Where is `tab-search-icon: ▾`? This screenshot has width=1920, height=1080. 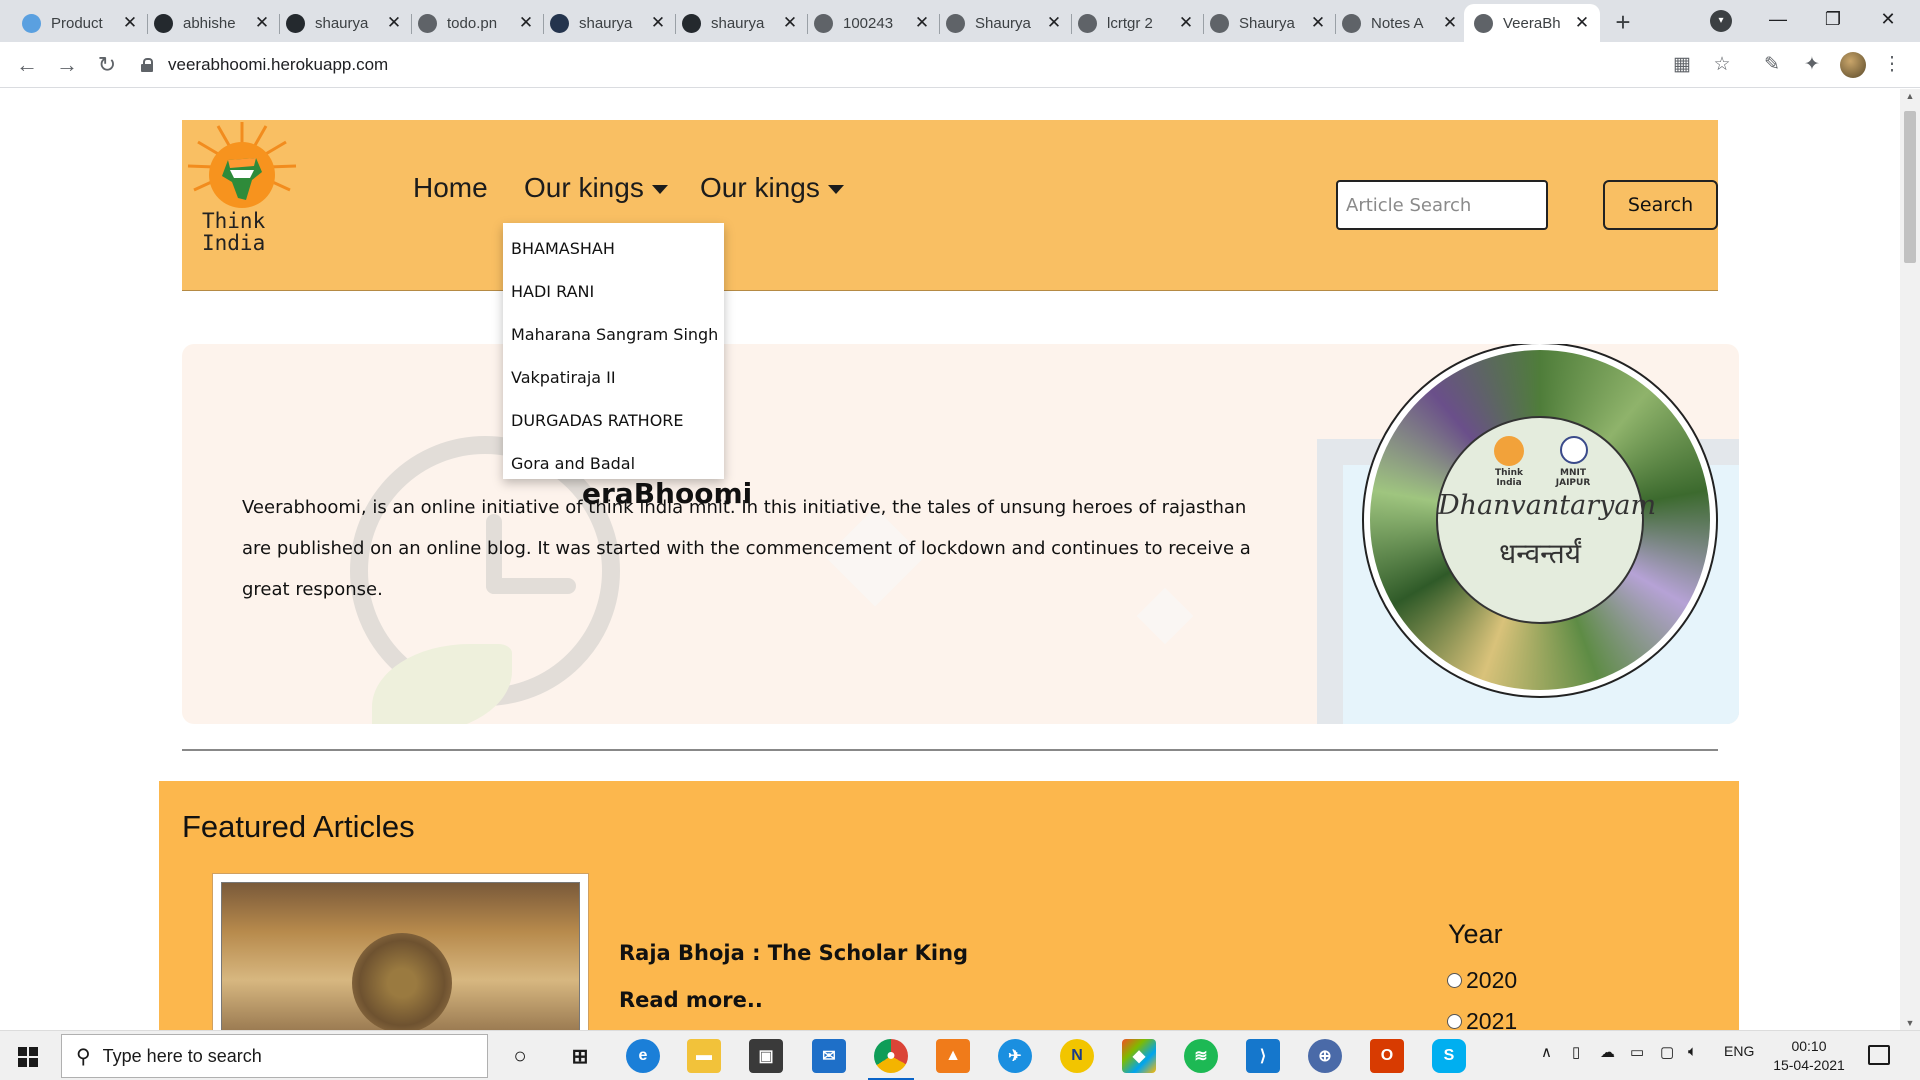 tab-search-icon: ▾ is located at coordinates (1721, 21).